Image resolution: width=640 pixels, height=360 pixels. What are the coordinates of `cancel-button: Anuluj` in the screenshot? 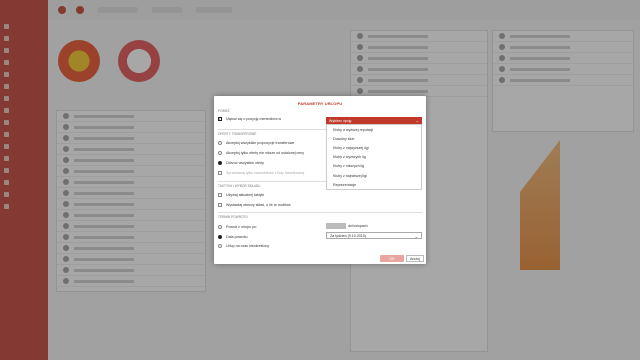 It's located at (415, 258).